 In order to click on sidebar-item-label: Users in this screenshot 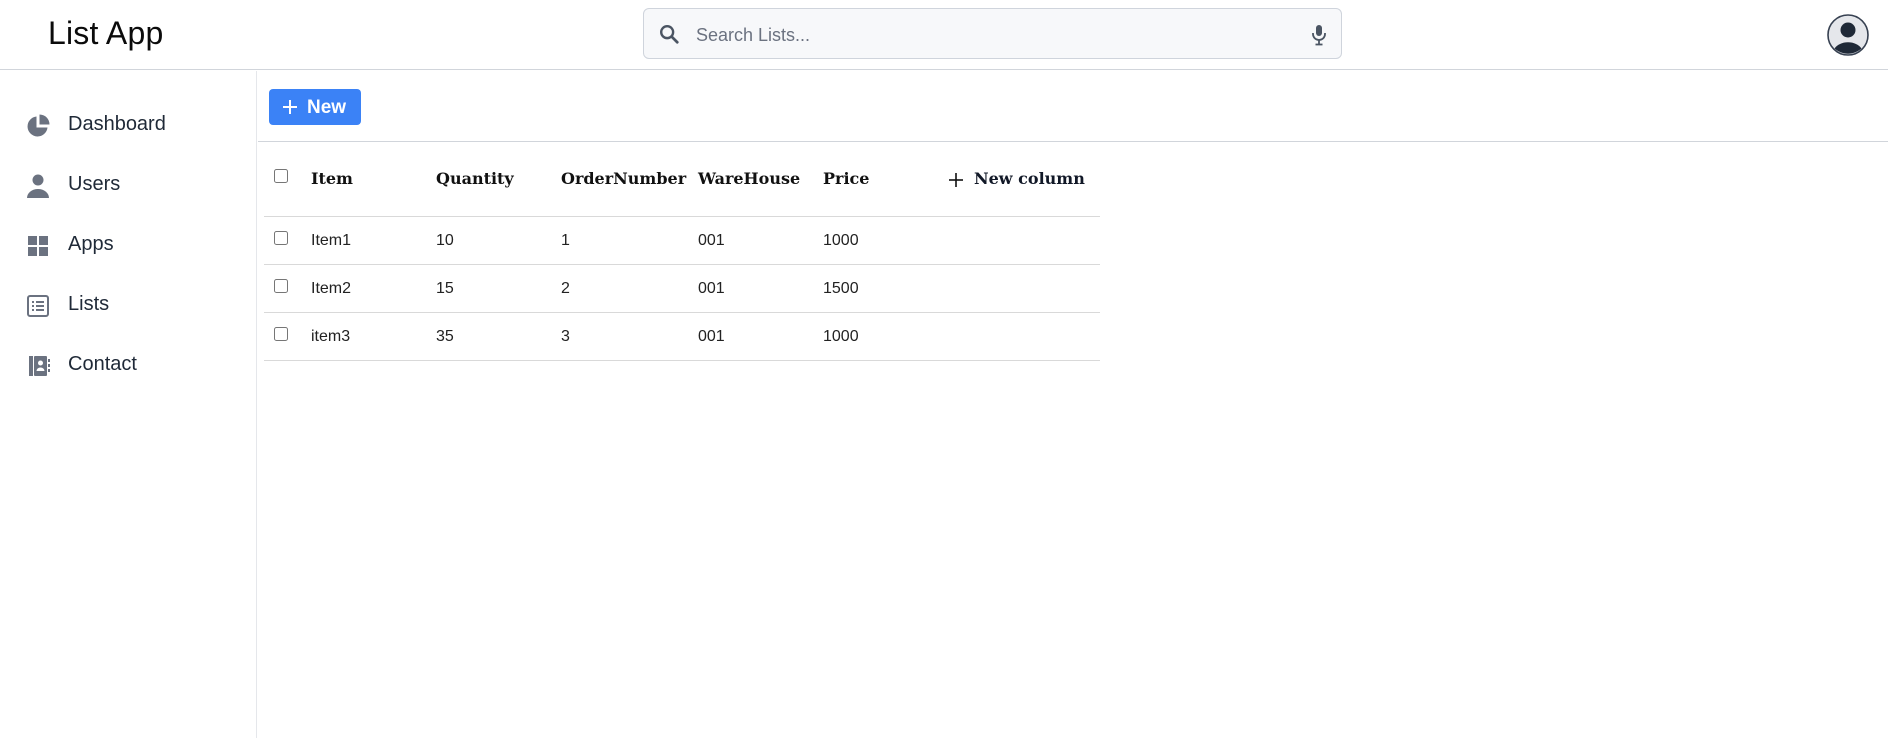, I will do `click(94, 184)`.